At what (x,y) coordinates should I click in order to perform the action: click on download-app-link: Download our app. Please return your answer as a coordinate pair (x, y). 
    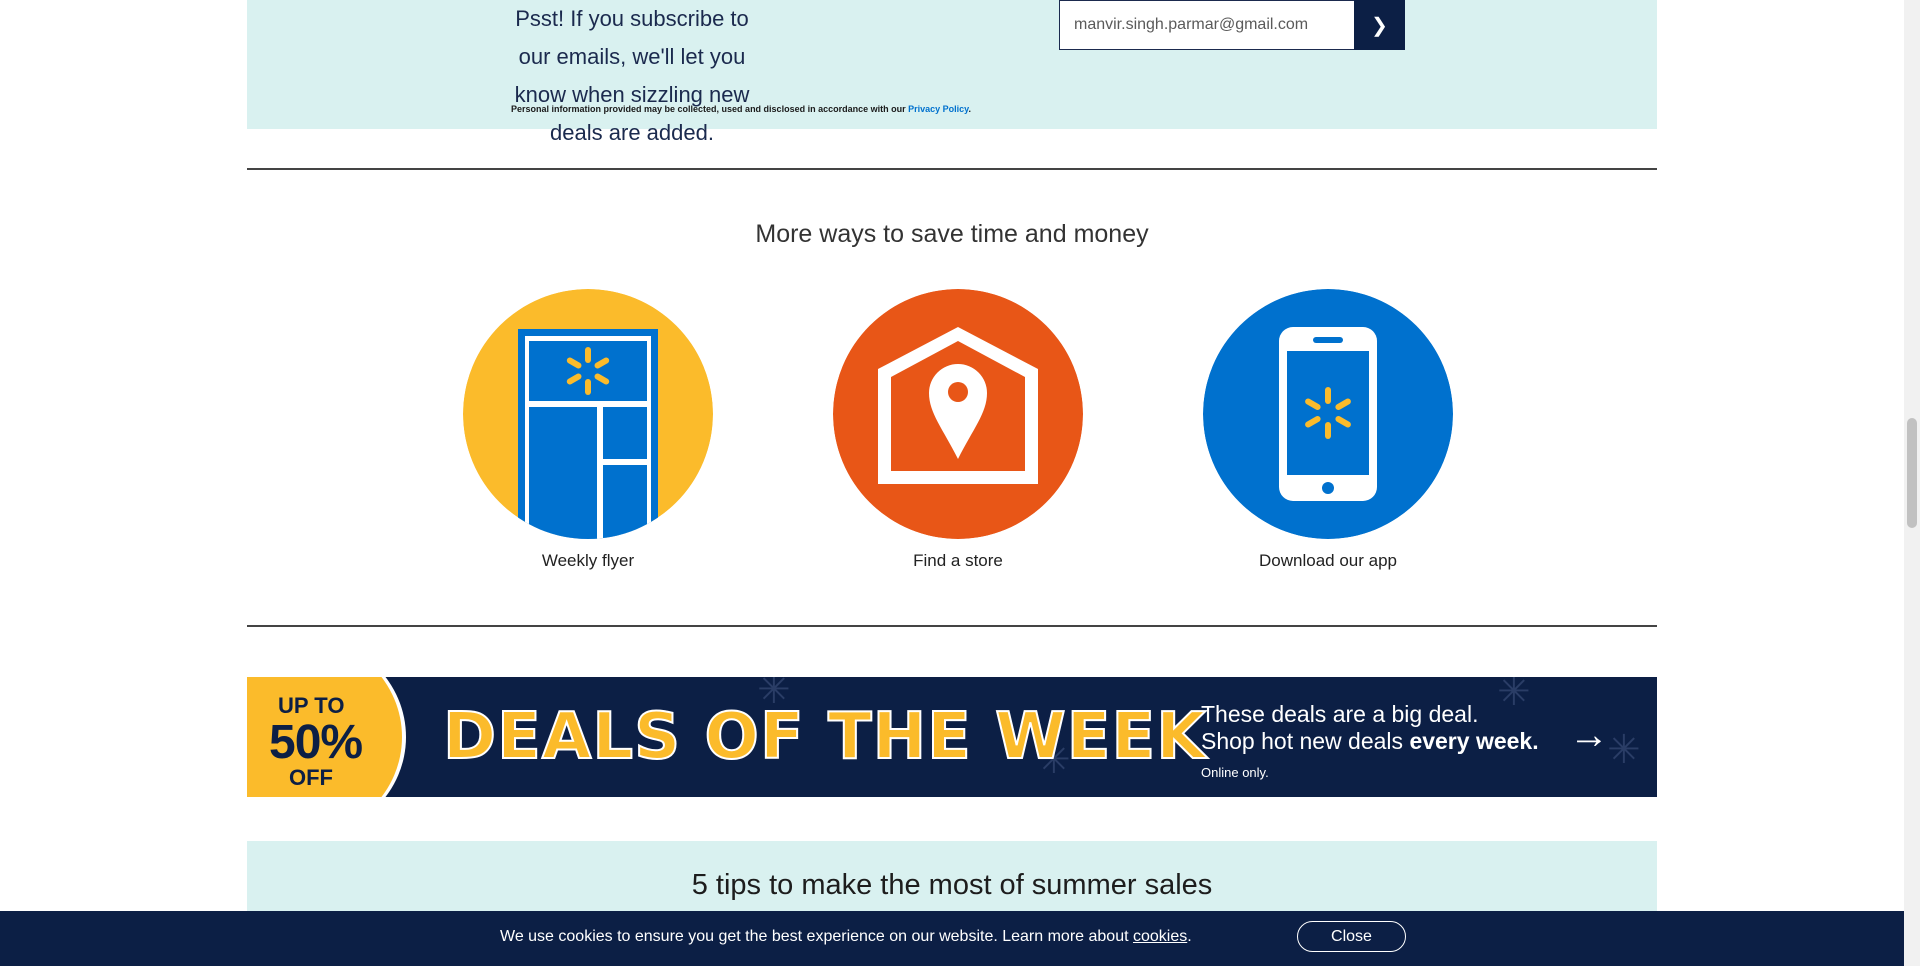
    Looking at the image, I should click on (1328, 561).